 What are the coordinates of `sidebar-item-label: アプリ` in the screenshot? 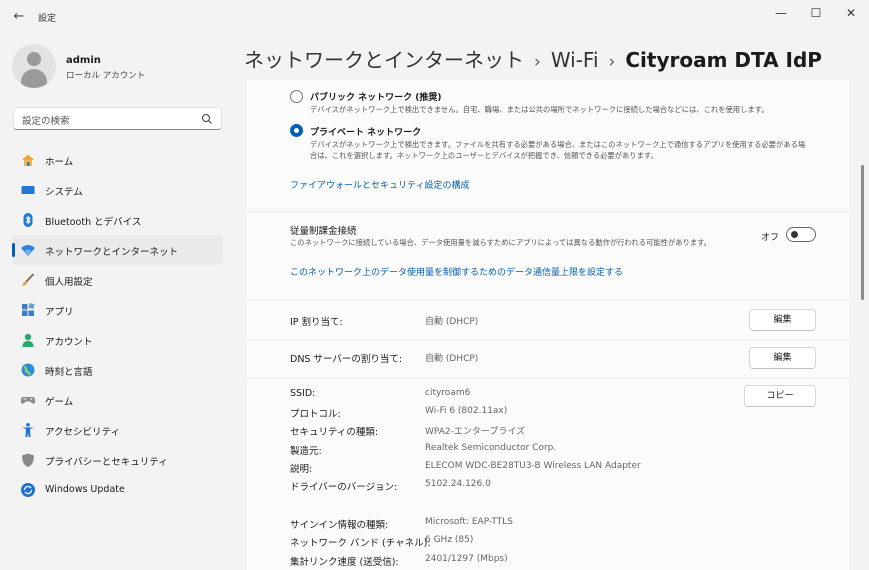 It's located at (59, 312).